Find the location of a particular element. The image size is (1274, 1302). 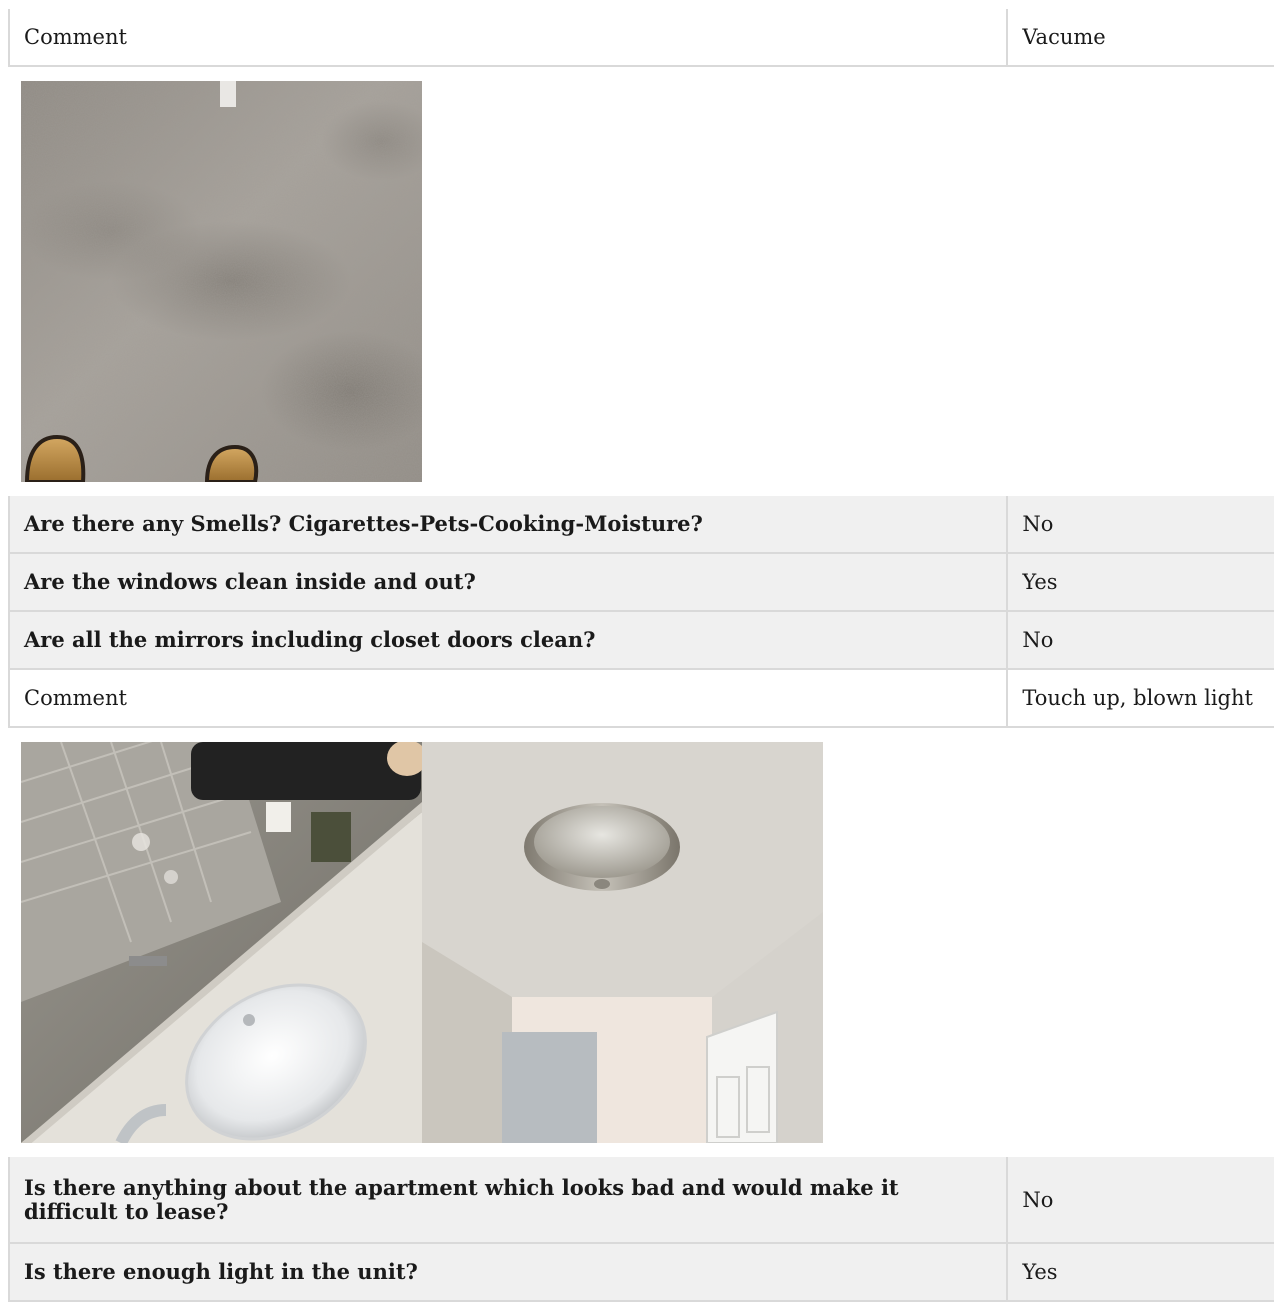

question-text: Are the windows clean inside and out? is located at coordinates (508, 582).